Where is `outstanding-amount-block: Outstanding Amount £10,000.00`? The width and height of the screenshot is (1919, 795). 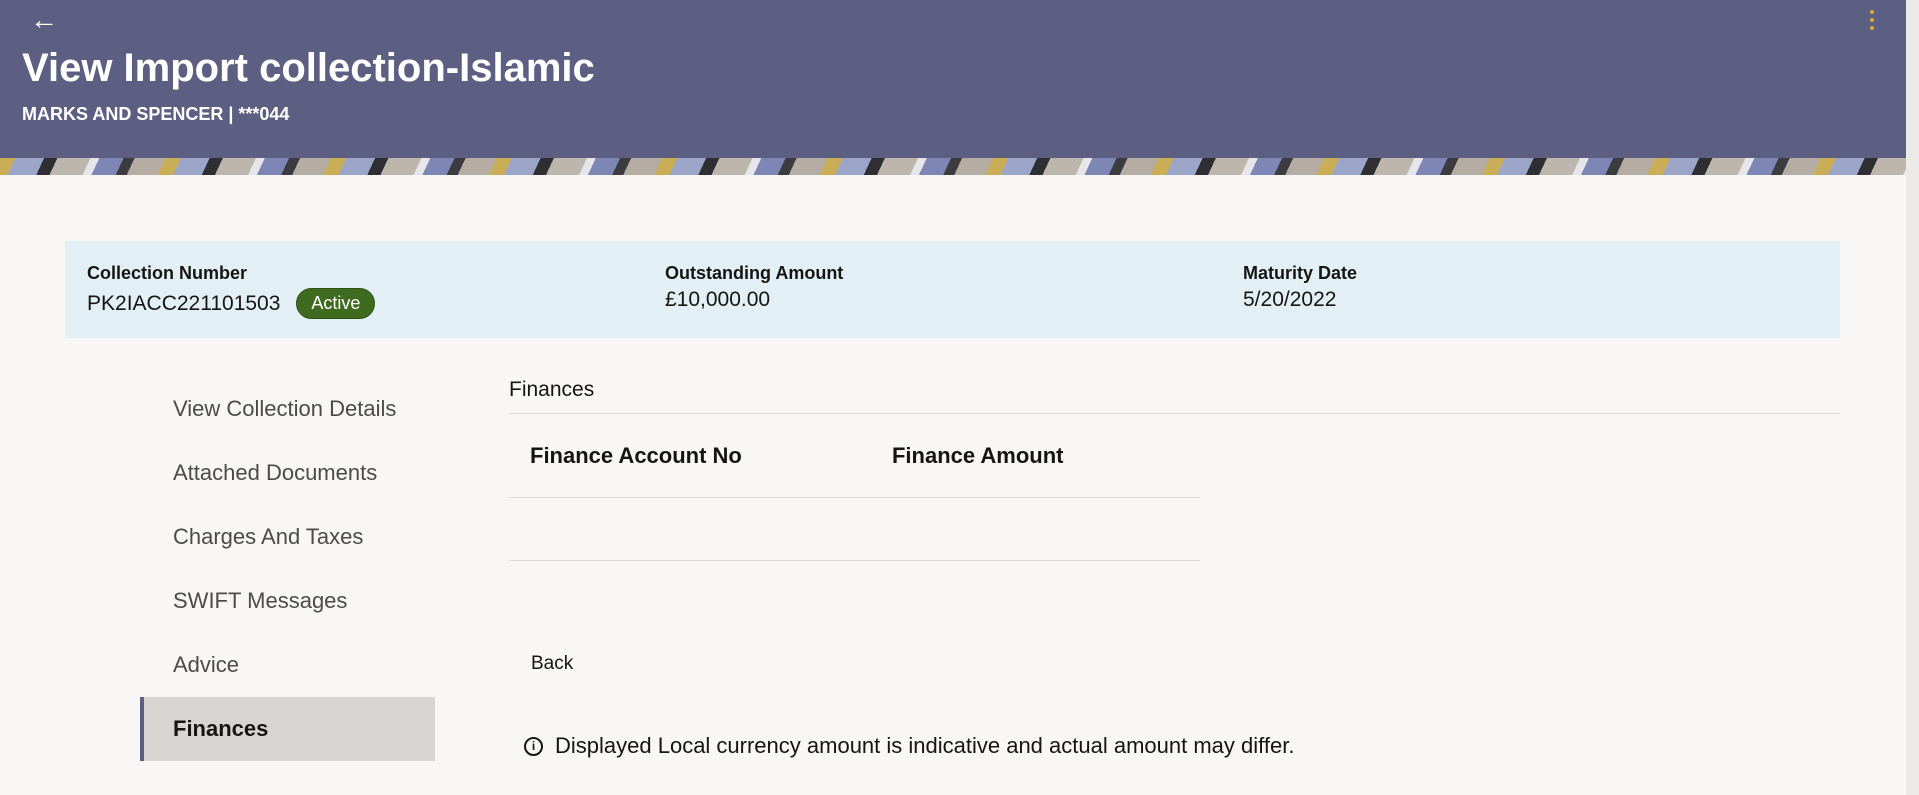
outstanding-amount-block: Outstanding Amount £10,000.00 is located at coordinates (754, 287).